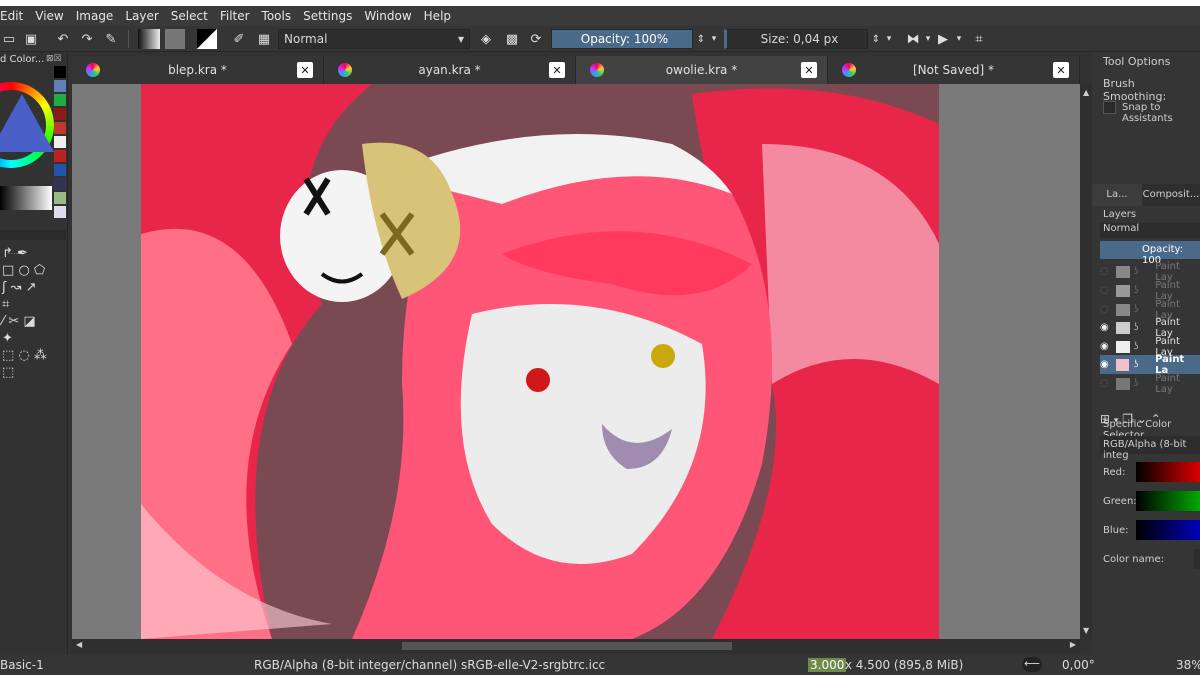 This screenshot has height=675, width=1200. What do you see at coordinates (79, 644) in the screenshot?
I see `scroll-left-icon: ◀` at bounding box center [79, 644].